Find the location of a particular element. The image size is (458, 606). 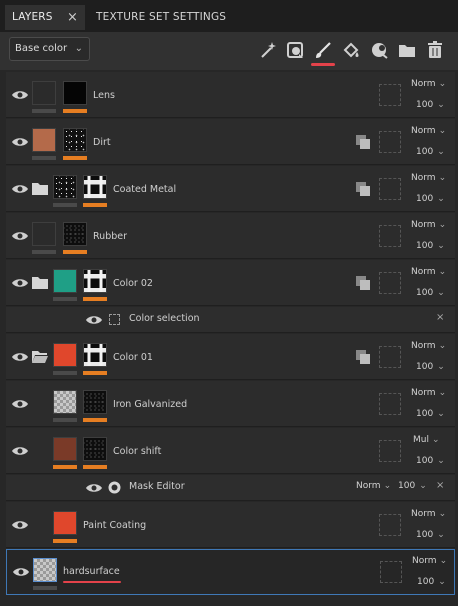

layer-row-coated-metal: Coated Metal Norm ⌄ 100 ⌄ is located at coordinates (230, 189).